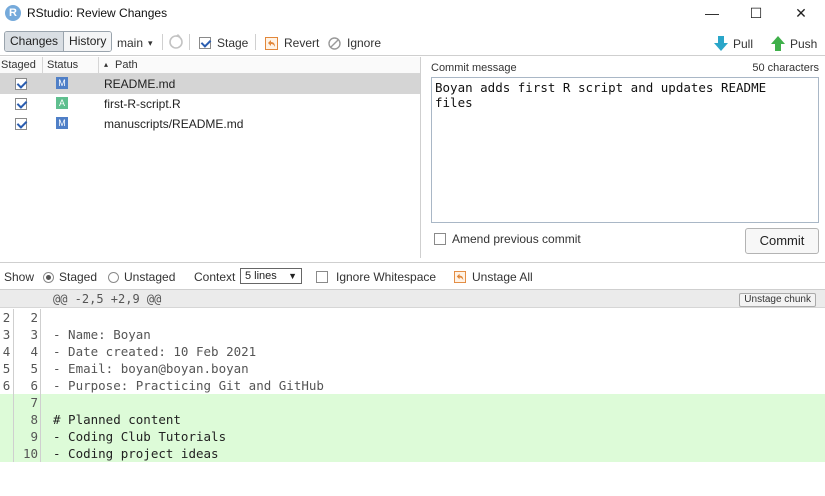 The width and height of the screenshot is (825, 496). I want to click on diff-line-added: 9 - Coding Club Tutorials, so click(412, 436).